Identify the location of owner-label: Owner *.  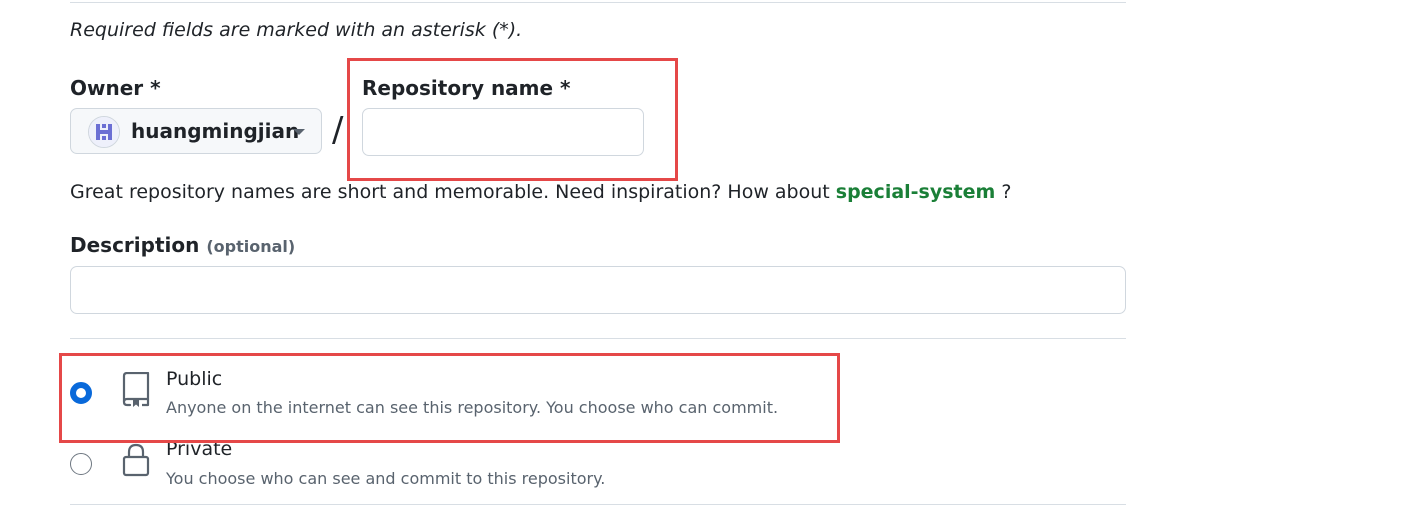
(115, 88).